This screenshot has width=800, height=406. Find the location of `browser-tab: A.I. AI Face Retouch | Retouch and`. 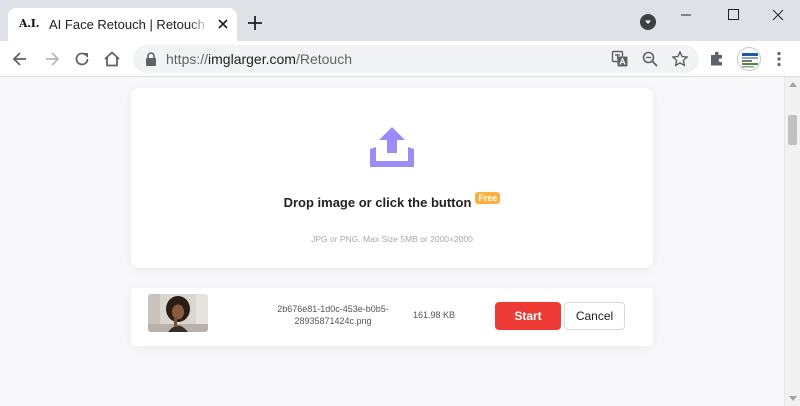

browser-tab: A.I. AI Face Retouch | Retouch and is located at coordinates (122, 24).